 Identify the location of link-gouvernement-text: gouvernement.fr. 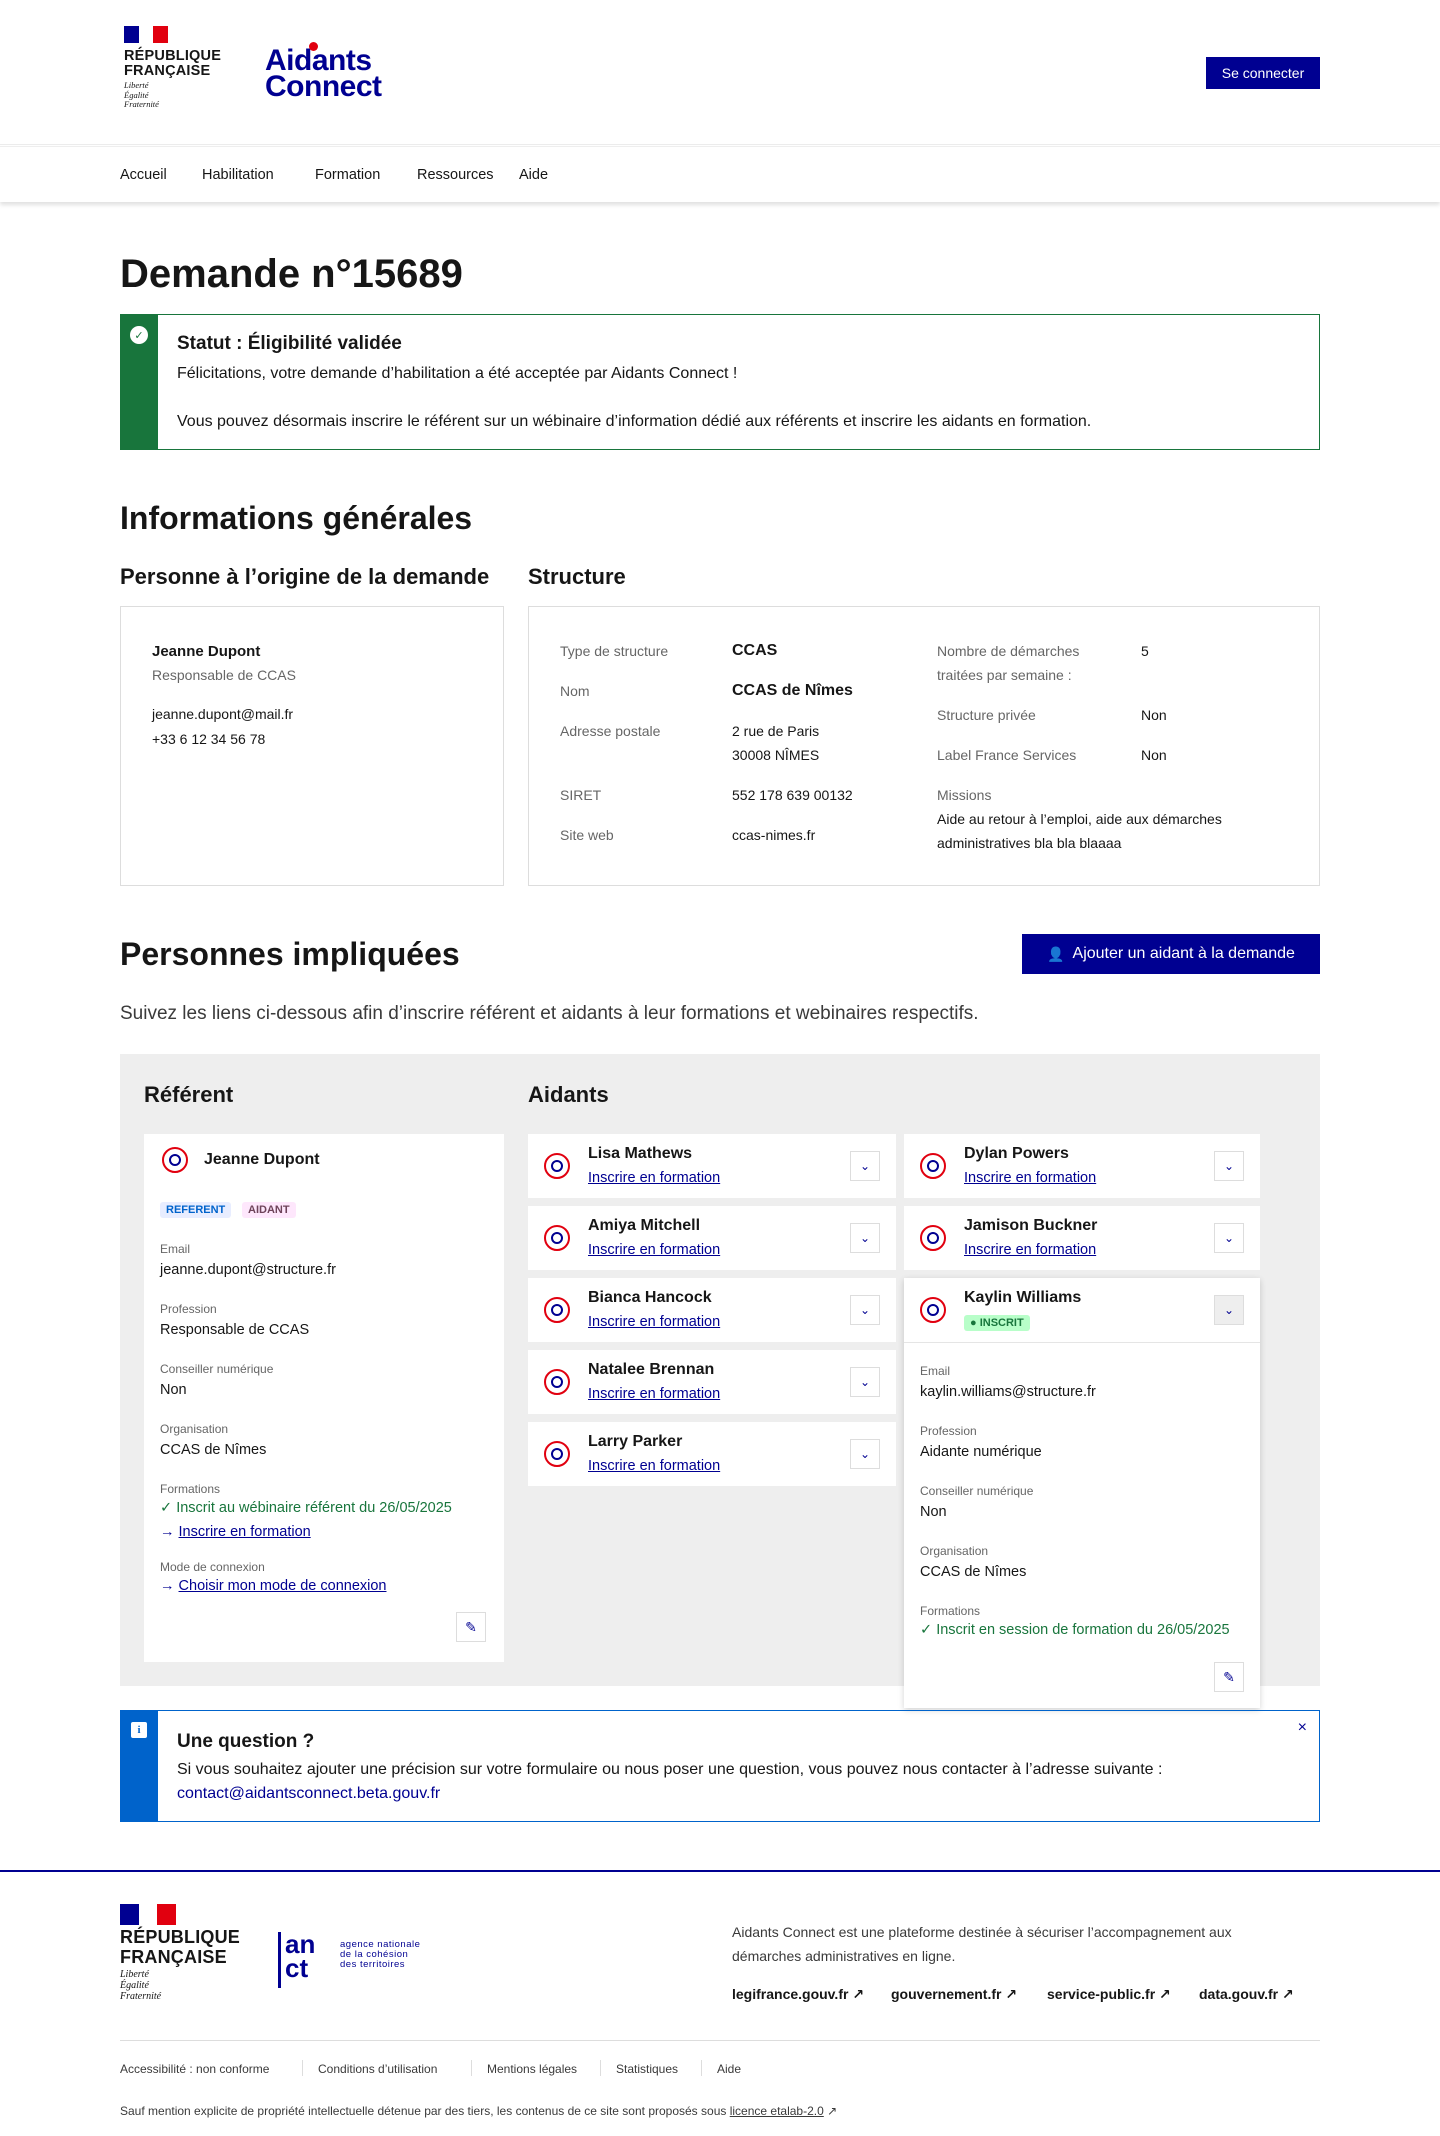
(946, 1994).